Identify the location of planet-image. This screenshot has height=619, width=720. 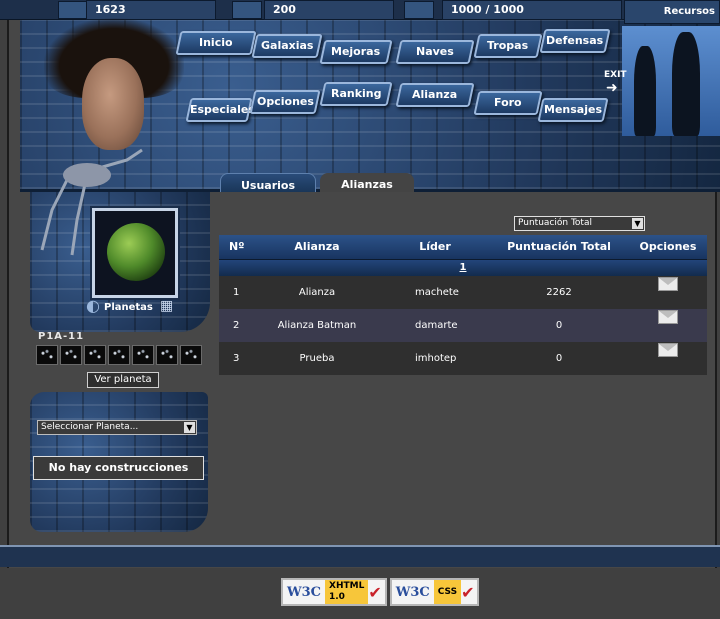
(136, 252).